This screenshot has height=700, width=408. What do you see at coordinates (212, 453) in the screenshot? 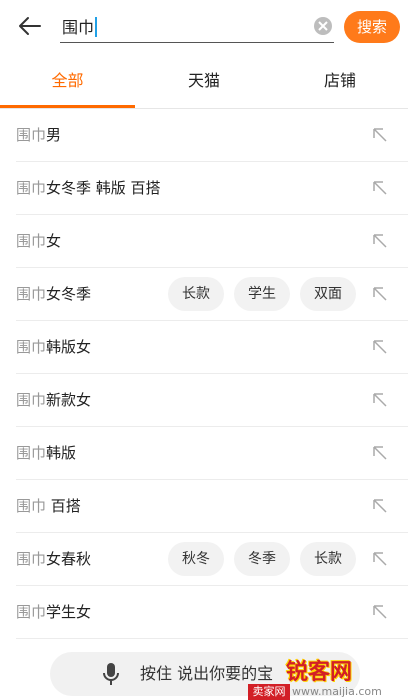
I see `suggestion-row: 围巾韩版` at bounding box center [212, 453].